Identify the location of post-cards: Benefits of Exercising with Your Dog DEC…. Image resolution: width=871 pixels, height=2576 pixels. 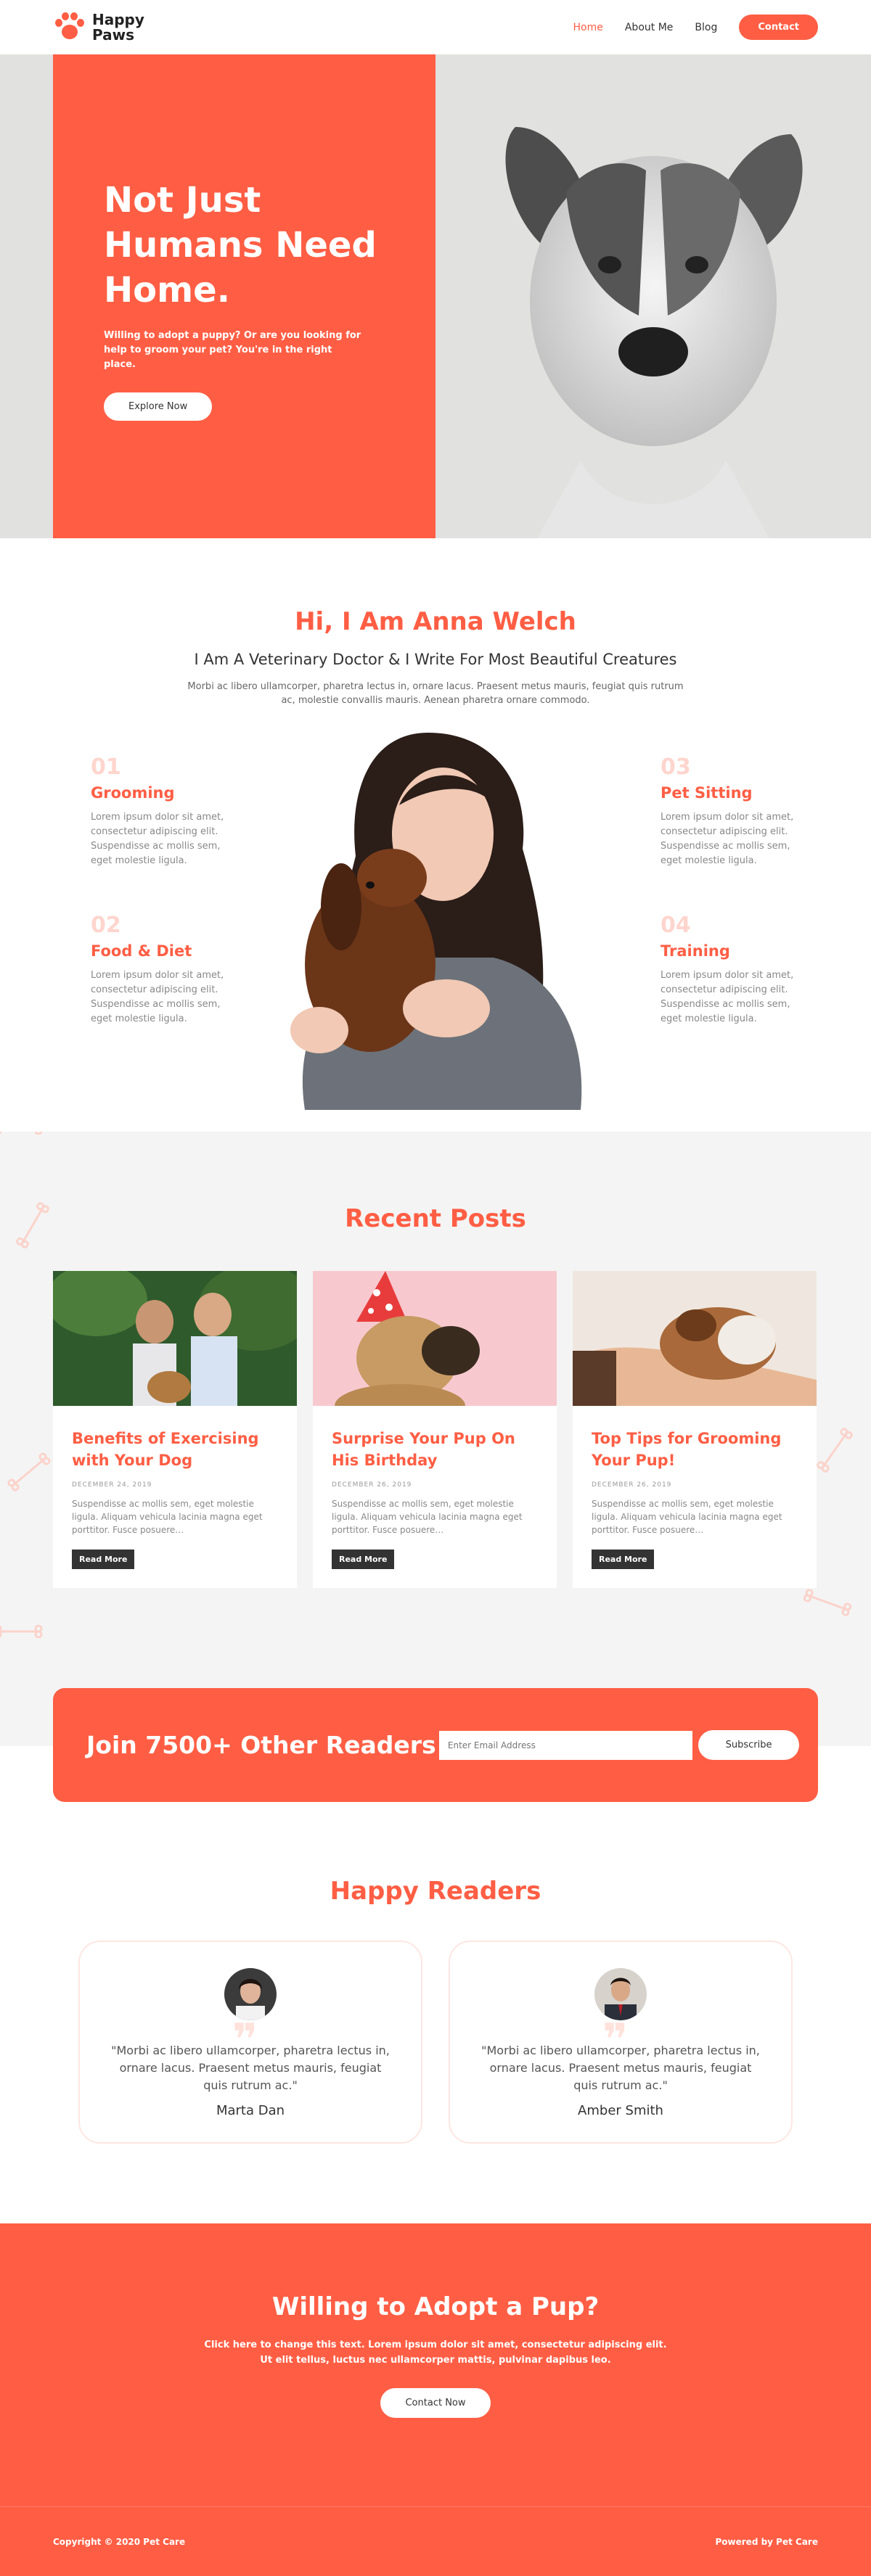
(458, 1426).